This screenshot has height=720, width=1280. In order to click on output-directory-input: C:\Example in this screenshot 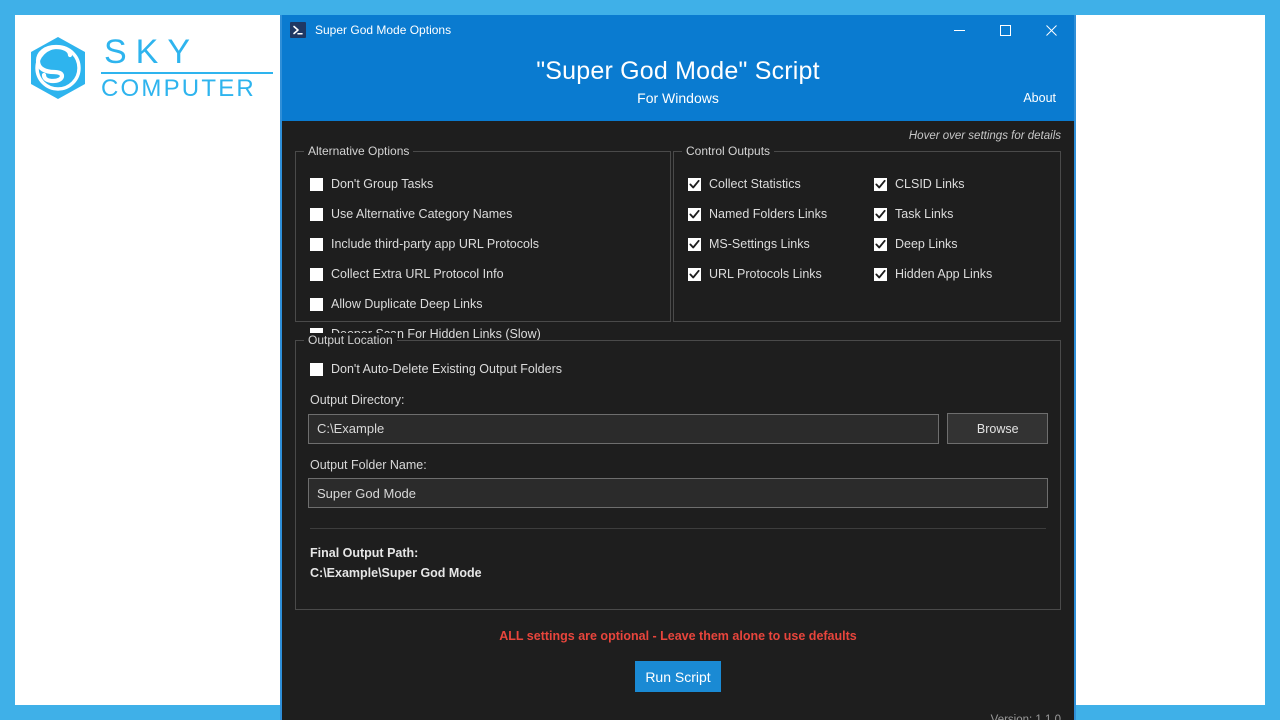, I will do `click(624, 428)`.